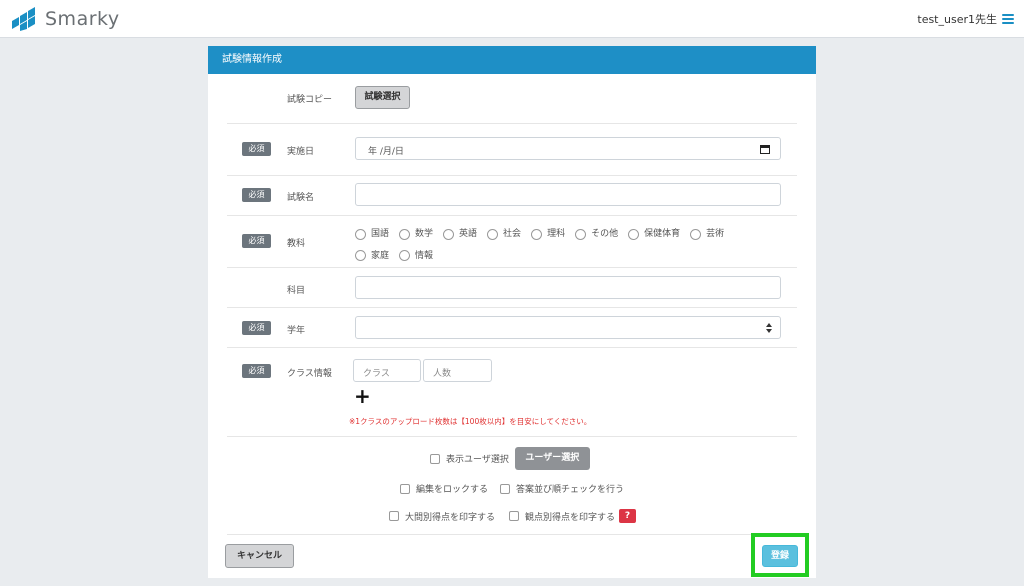 The image size is (1024, 586). I want to click on date-label: 実施日, so click(301, 152).